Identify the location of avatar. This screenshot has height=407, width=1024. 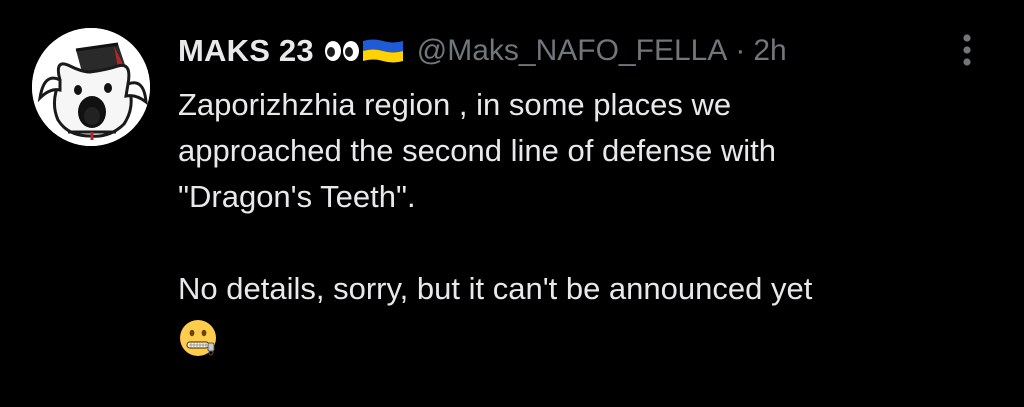
(91, 87).